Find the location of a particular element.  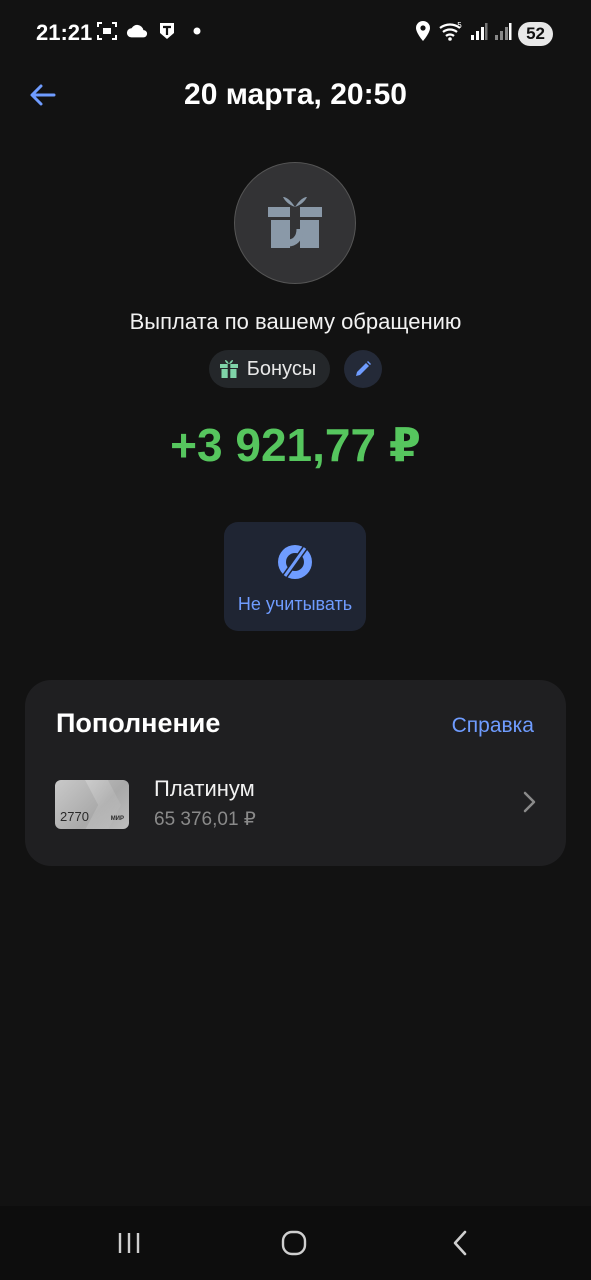

home-icon is located at coordinates (294, 1243).